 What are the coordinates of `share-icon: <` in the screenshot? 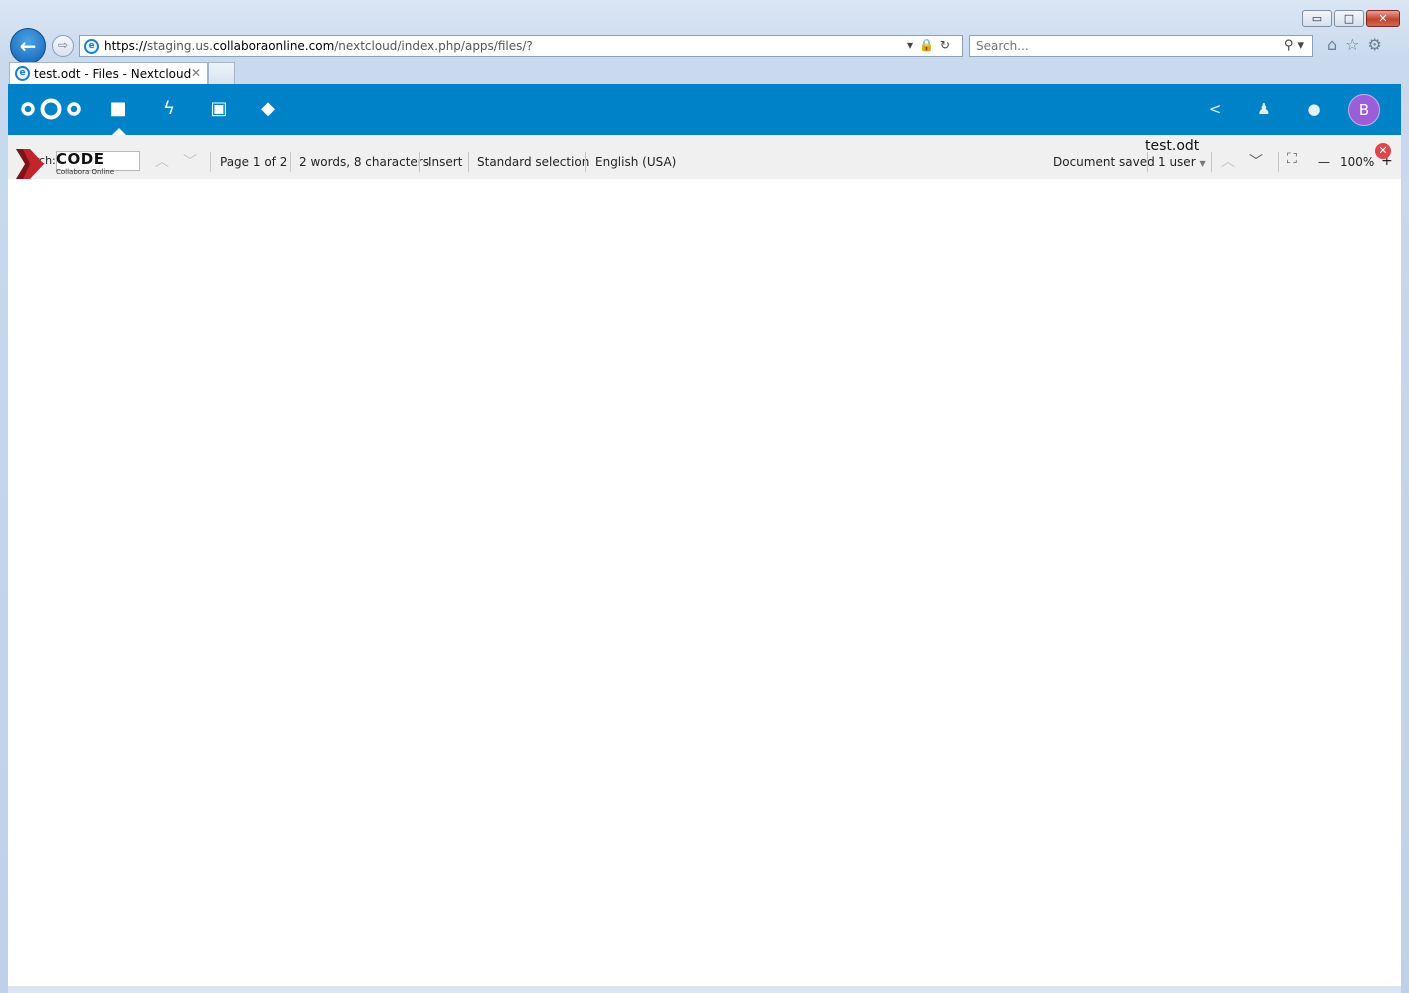 It's located at (1215, 109).